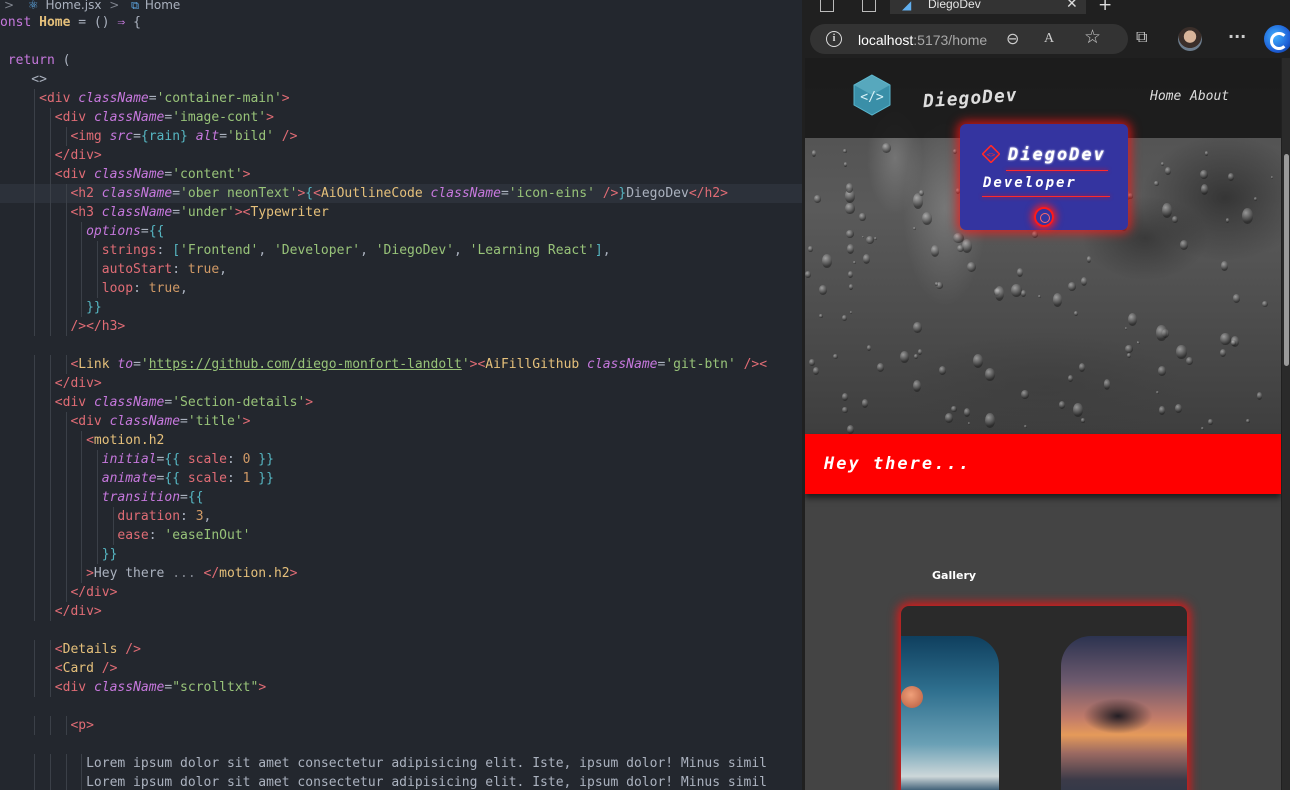  I want to click on vite-favicon-icon: ◢, so click(907, 6).